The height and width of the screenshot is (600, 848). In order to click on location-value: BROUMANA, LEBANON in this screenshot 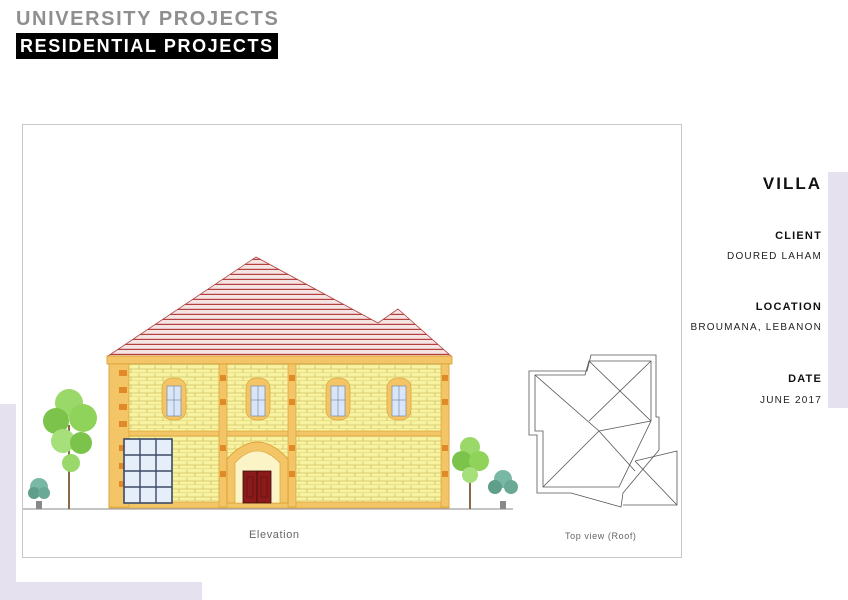, I will do `click(756, 327)`.